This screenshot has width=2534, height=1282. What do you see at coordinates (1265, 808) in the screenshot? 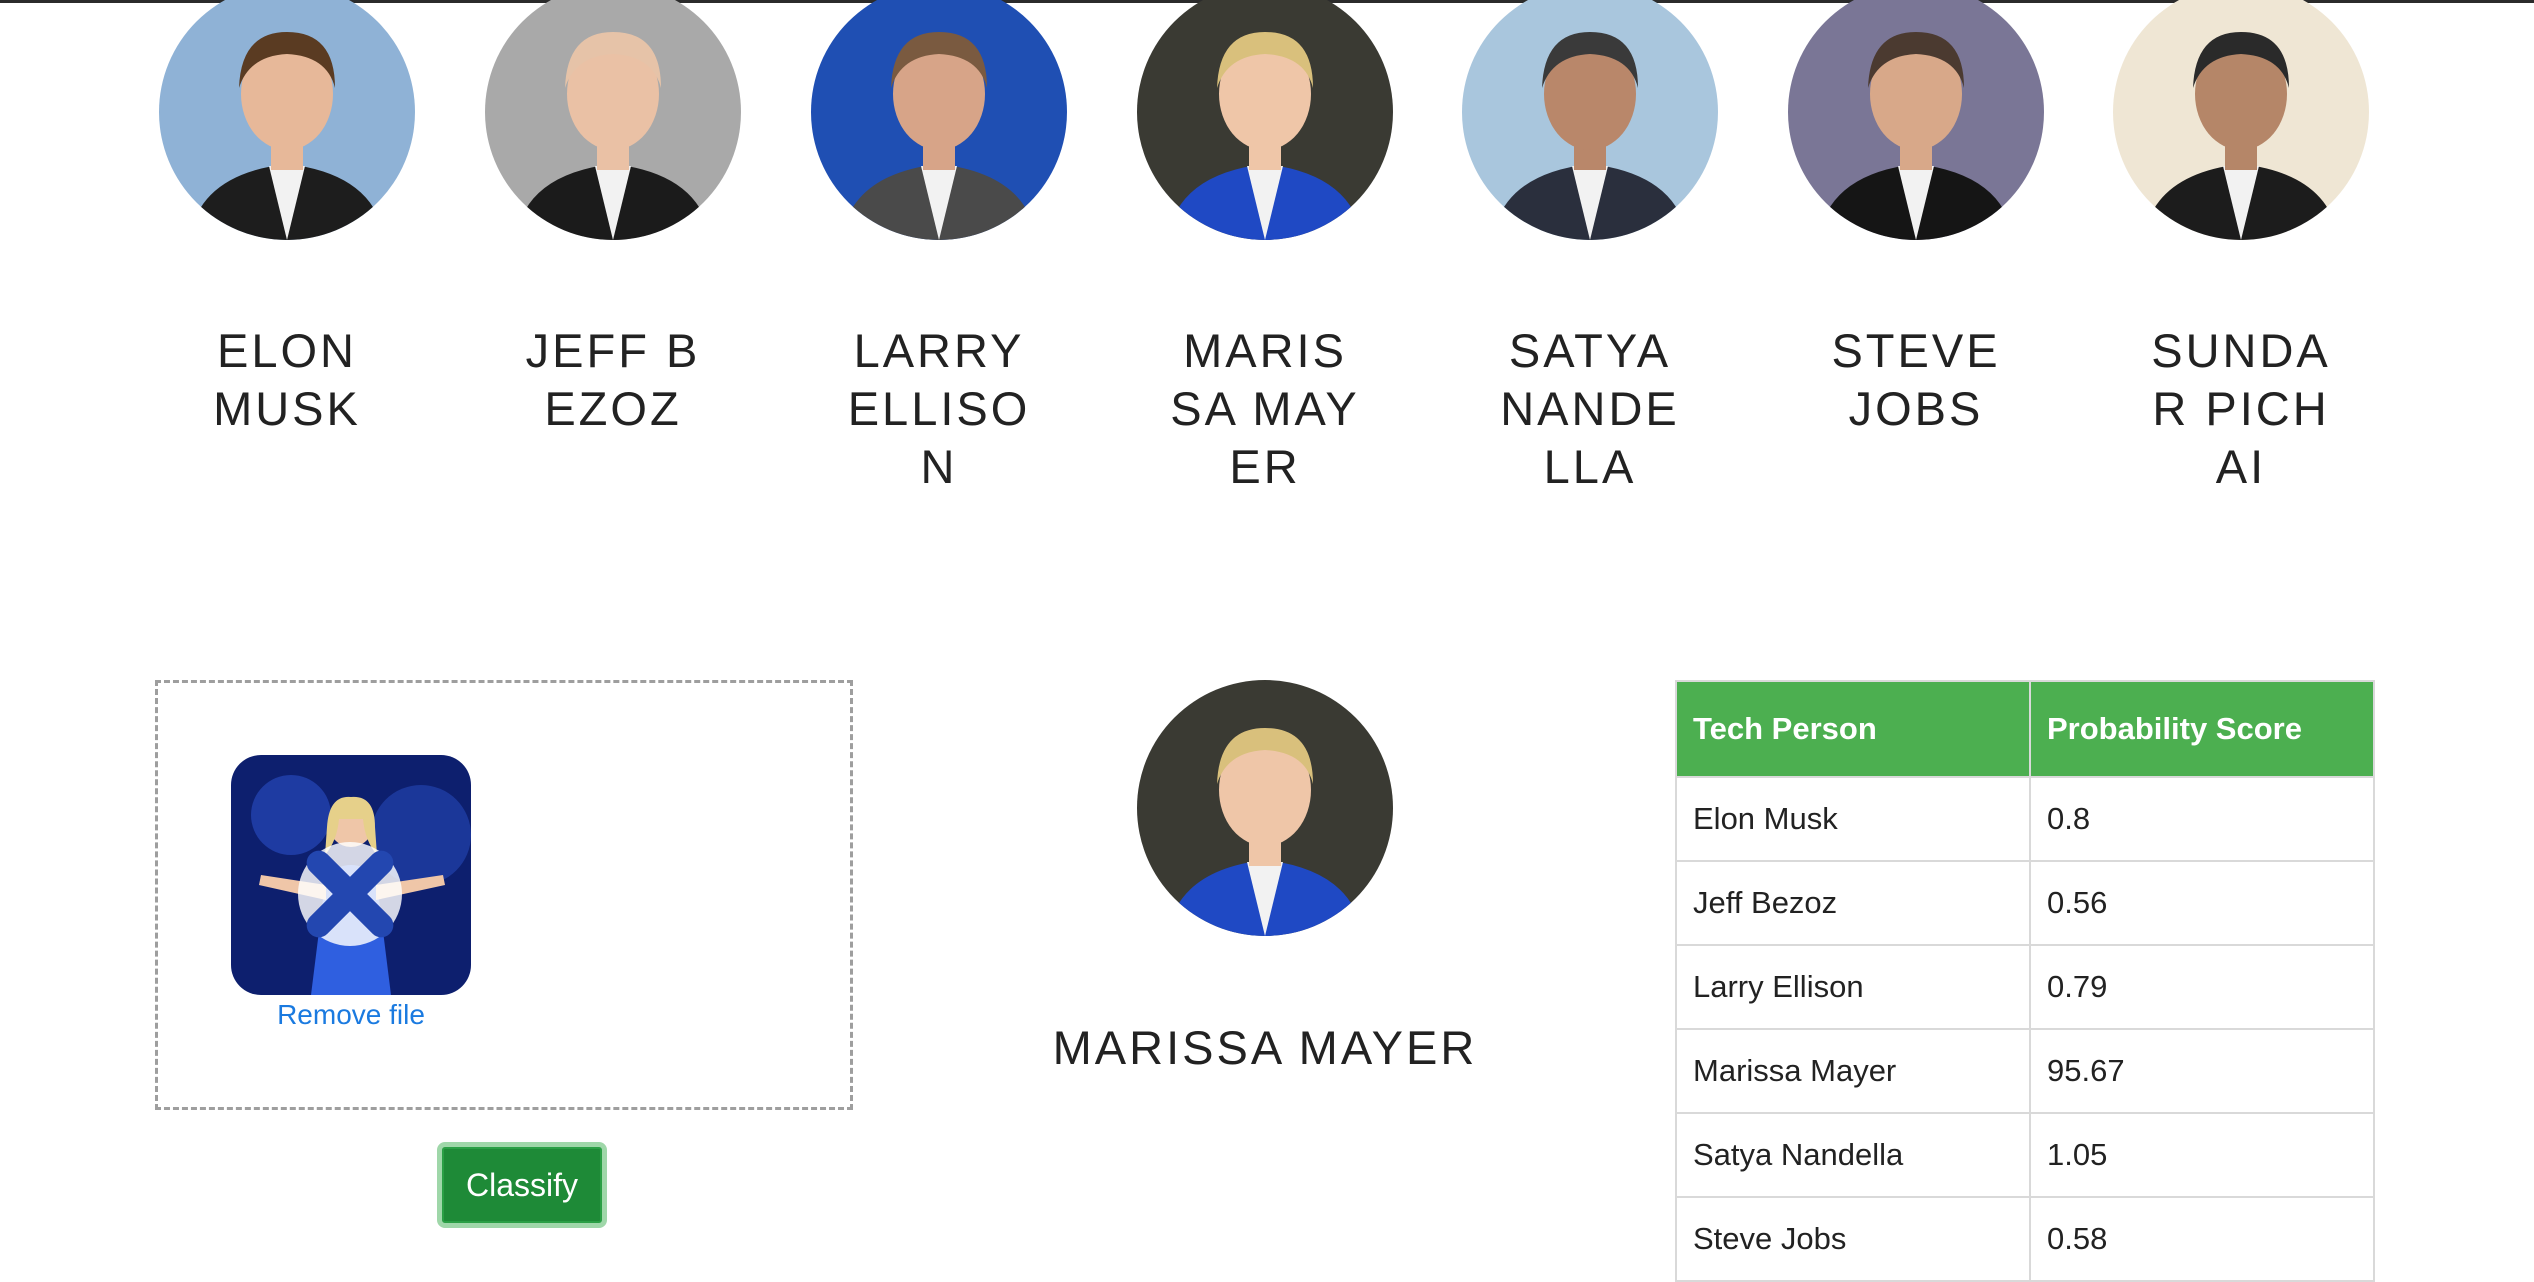
I see `result-photo` at bounding box center [1265, 808].